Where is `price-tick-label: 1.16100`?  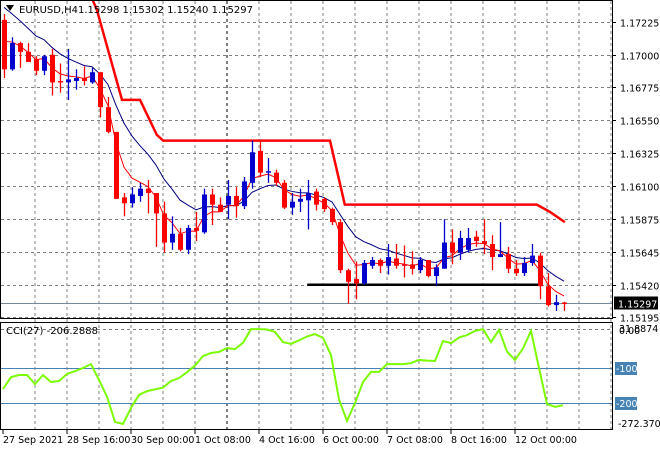
price-tick-label: 1.16100 is located at coordinates (639, 188).